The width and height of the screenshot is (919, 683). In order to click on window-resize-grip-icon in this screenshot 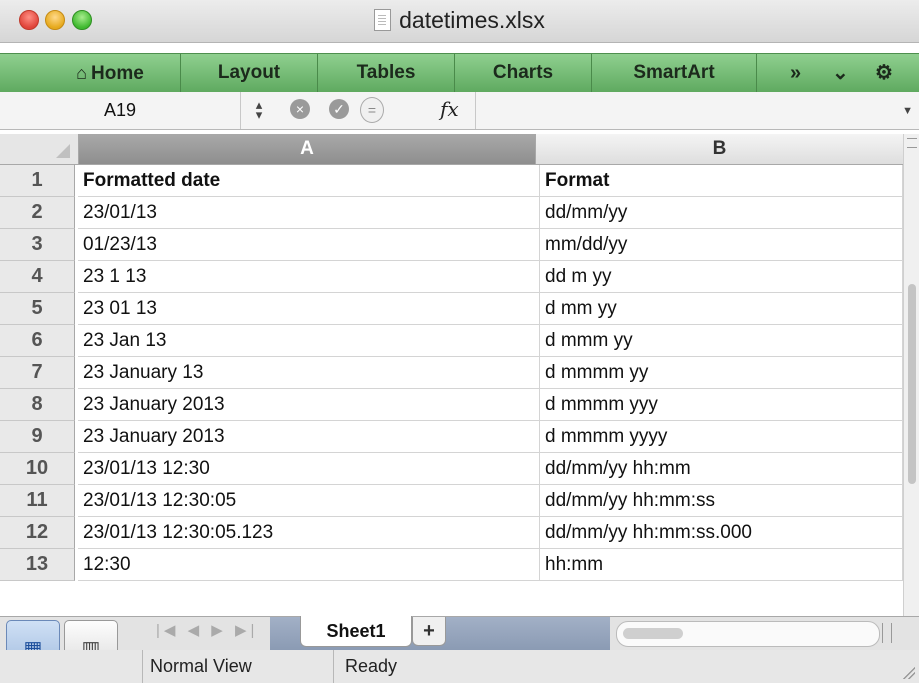, I will do `click(909, 673)`.